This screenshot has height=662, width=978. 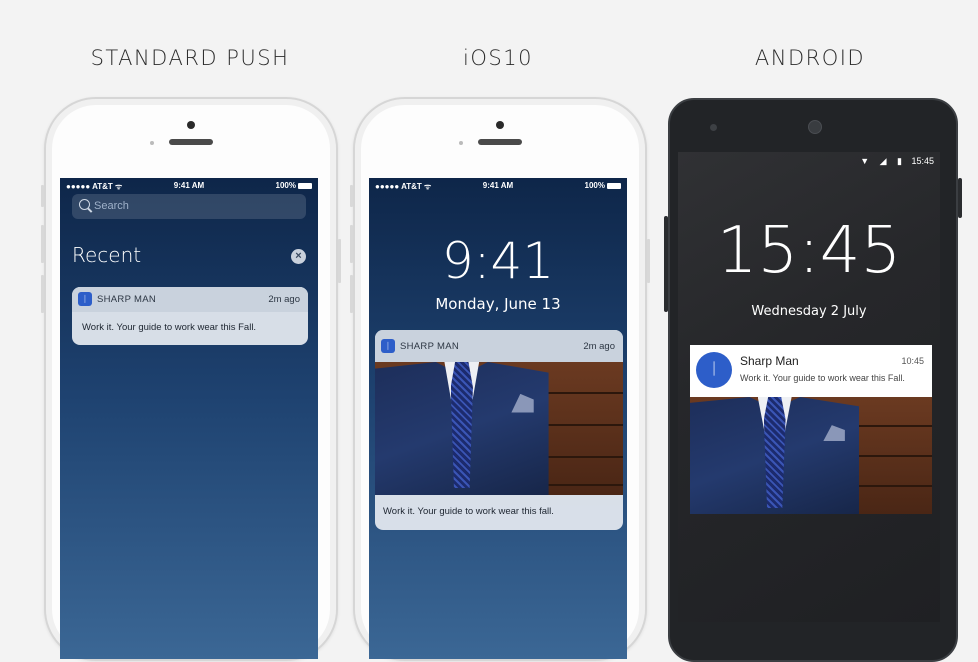 I want to click on lock-clock: 9:41, so click(x=498, y=261).